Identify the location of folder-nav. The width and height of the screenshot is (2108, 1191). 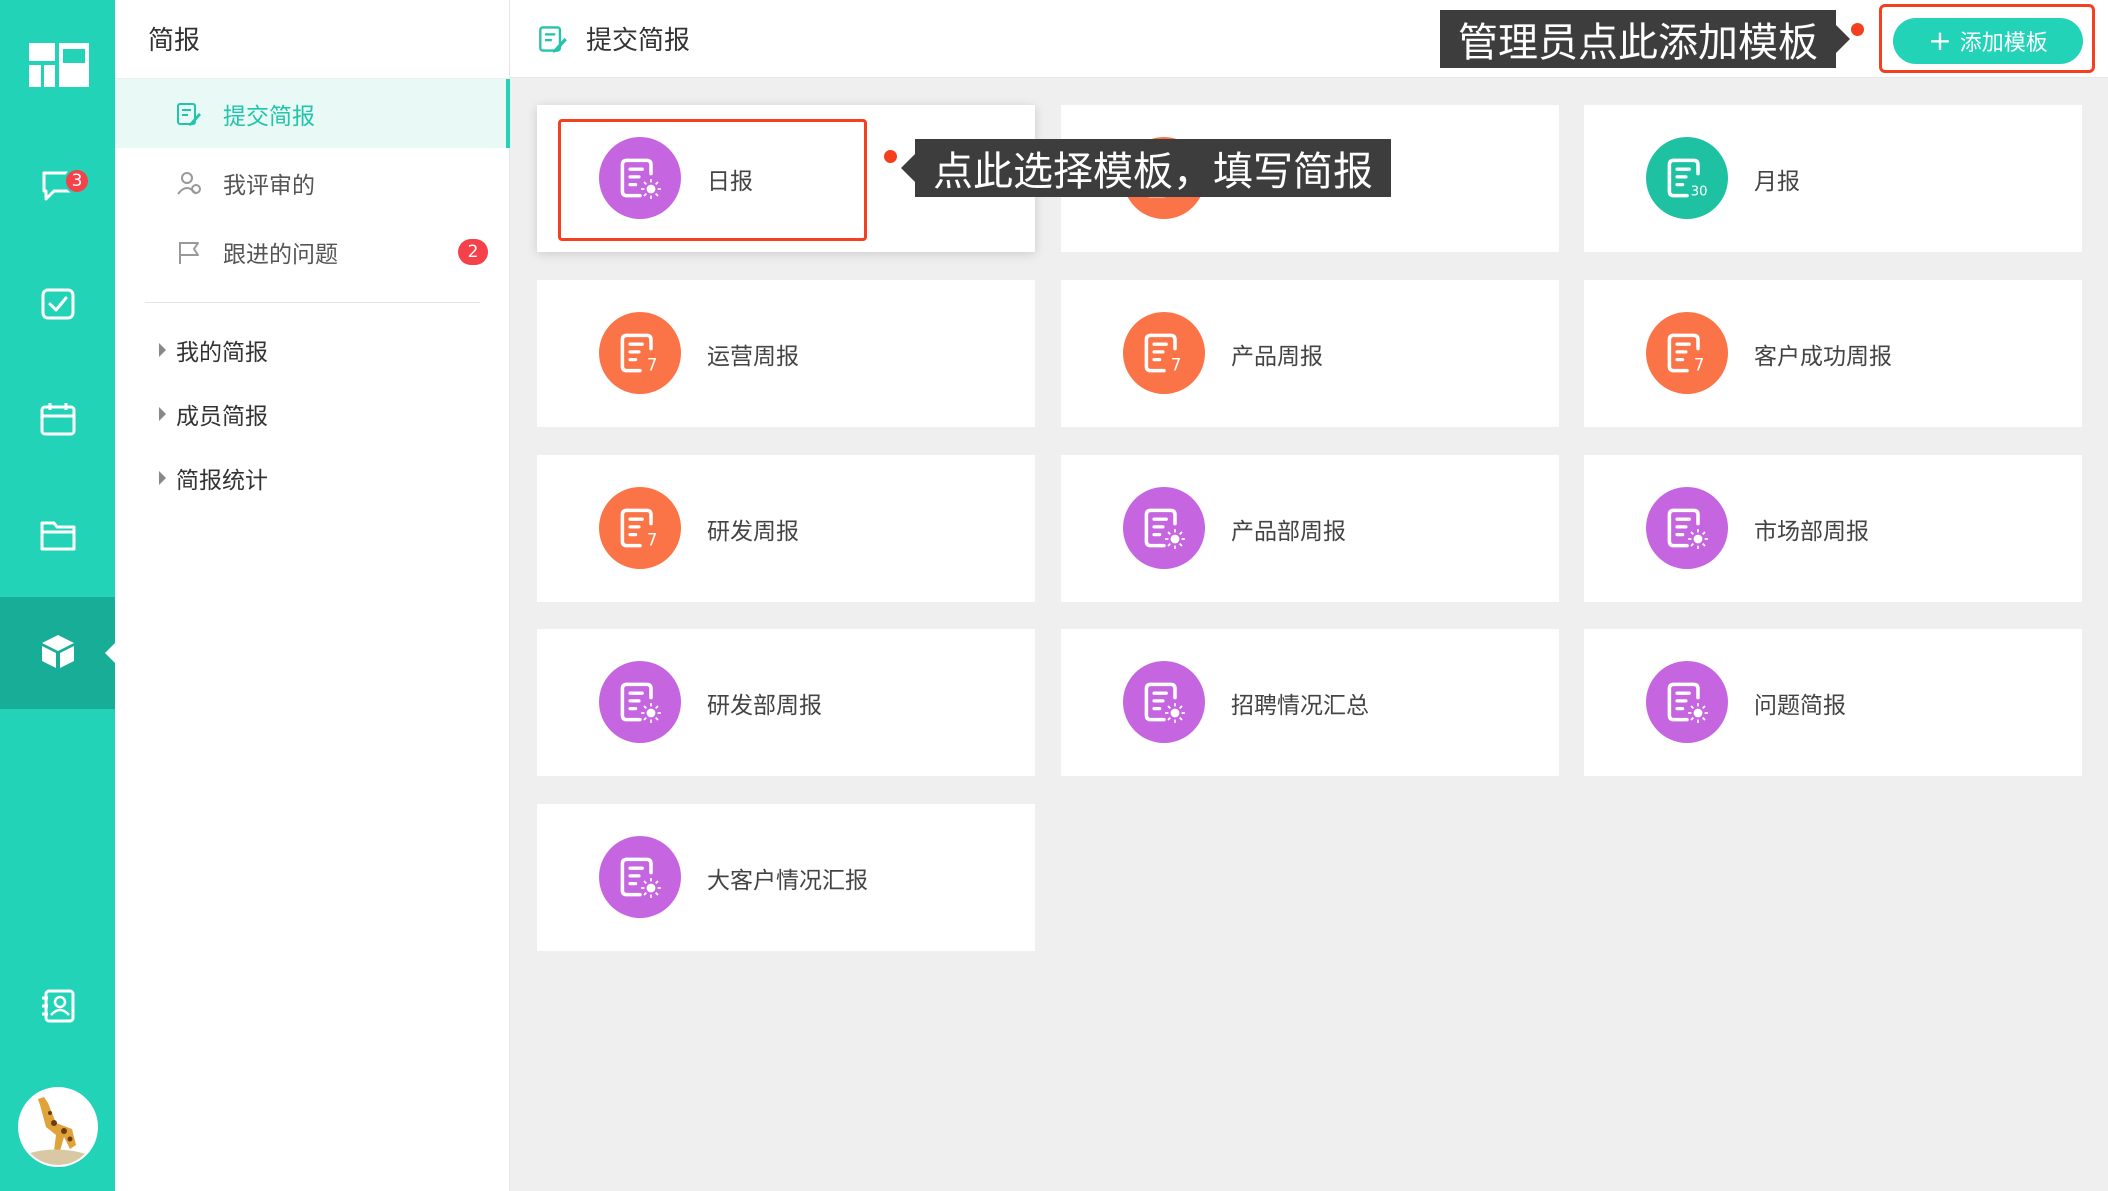
(57, 537).